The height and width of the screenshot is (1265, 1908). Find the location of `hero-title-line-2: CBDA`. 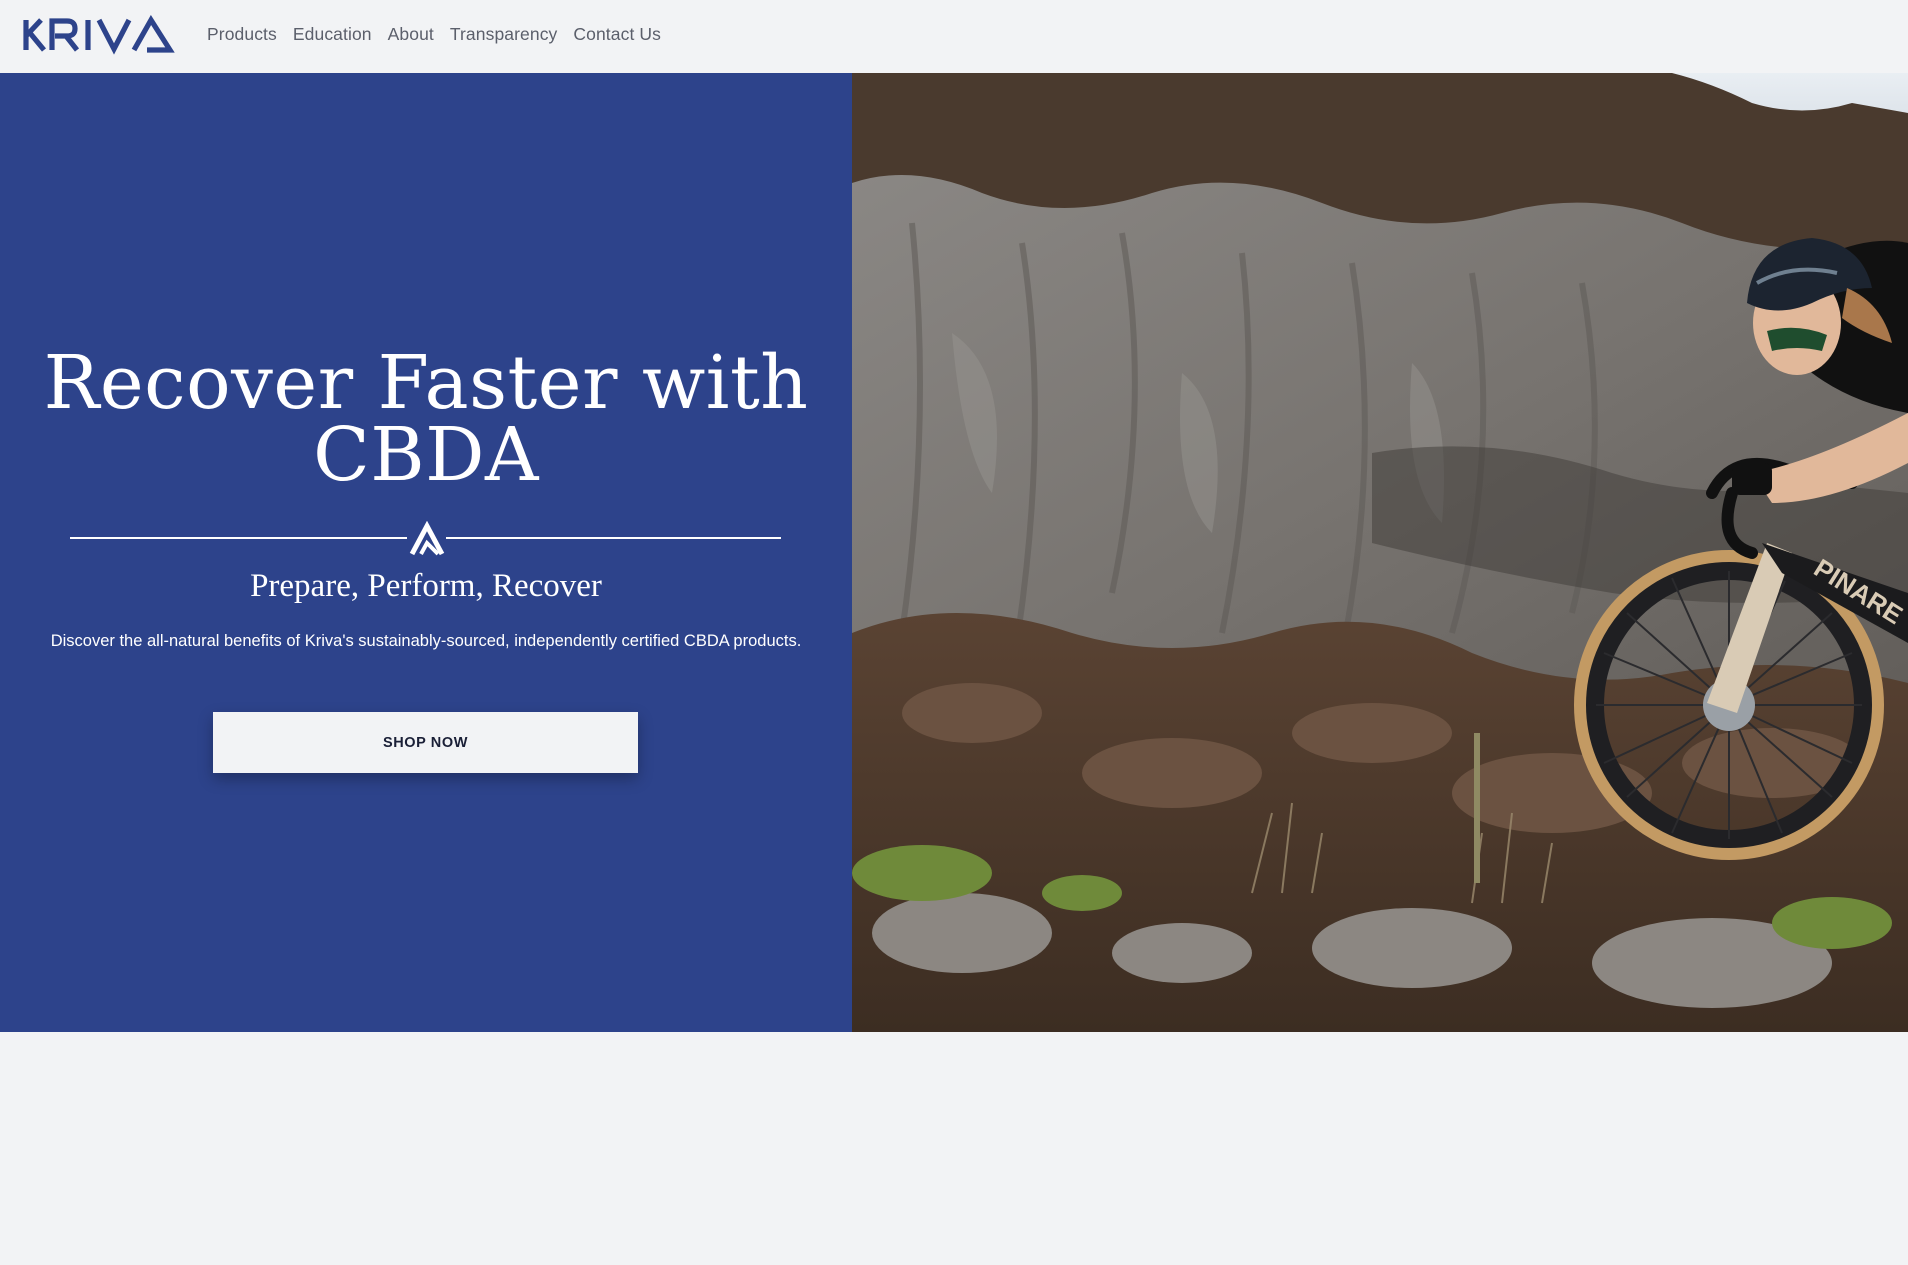

hero-title-line-2: CBDA is located at coordinates (426, 455).